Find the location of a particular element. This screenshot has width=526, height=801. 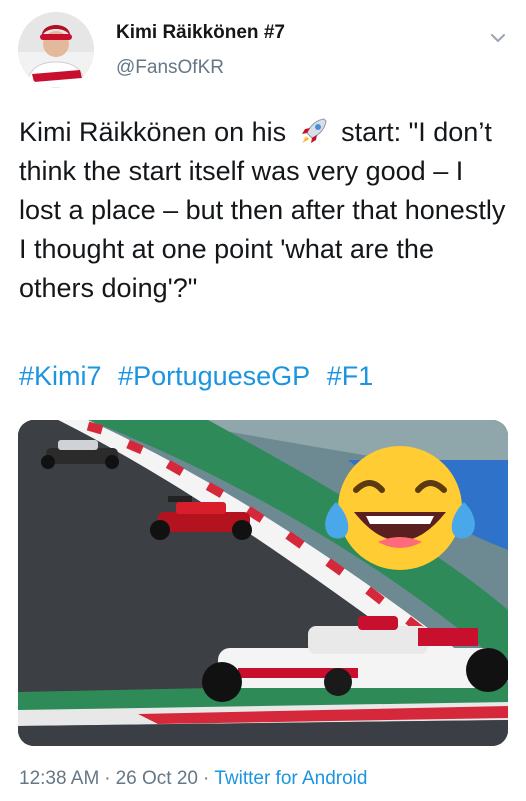

hashtag-list: #Kimi7 #PortugueseGP #F1 is located at coordinates (200, 376).